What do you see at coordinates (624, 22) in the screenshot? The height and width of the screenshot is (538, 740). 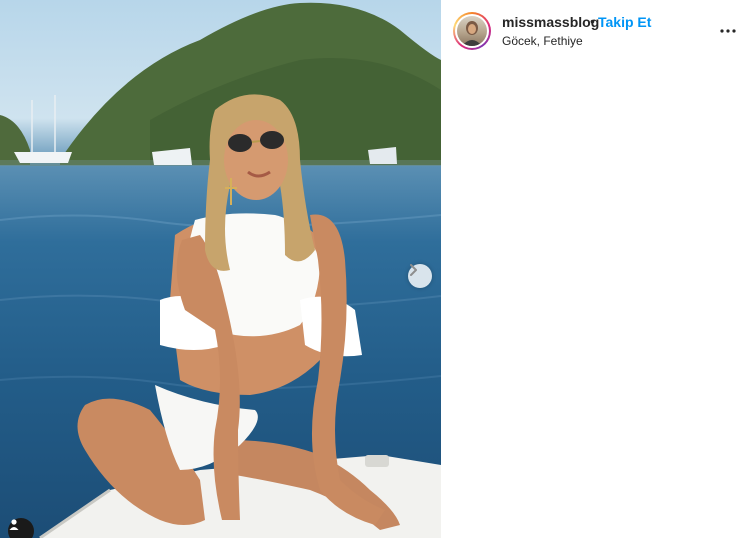 I see `follow-button: Takip Et` at bounding box center [624, 22].